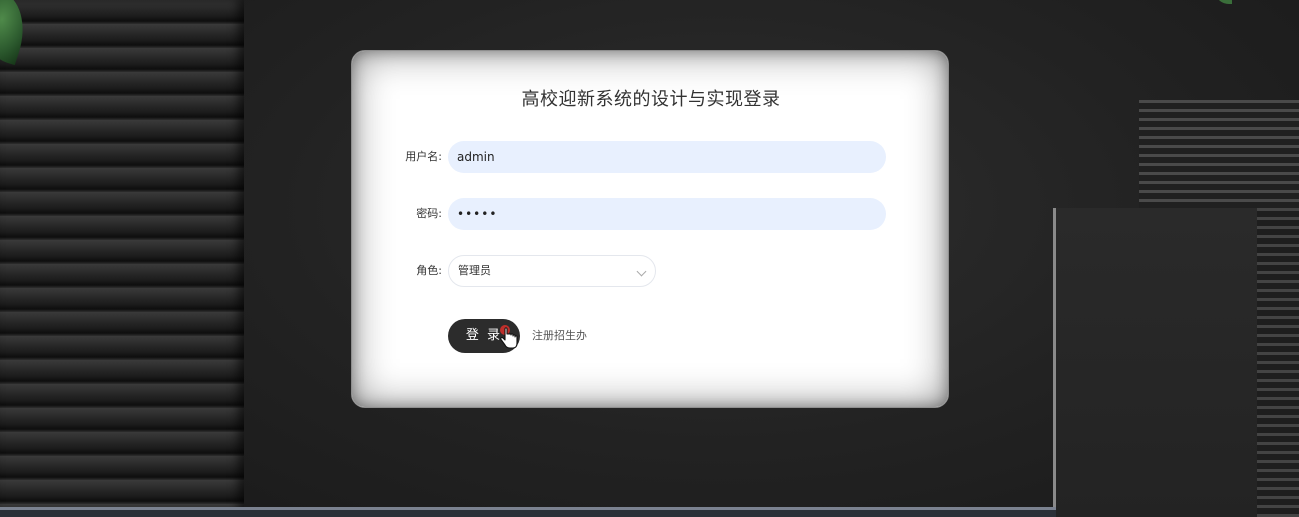 The width and height of the screenshot is (1299, 517). Describe the element at coordinates (509, 337) in the screenshot. I see `hand-pointer-icon` at that location.